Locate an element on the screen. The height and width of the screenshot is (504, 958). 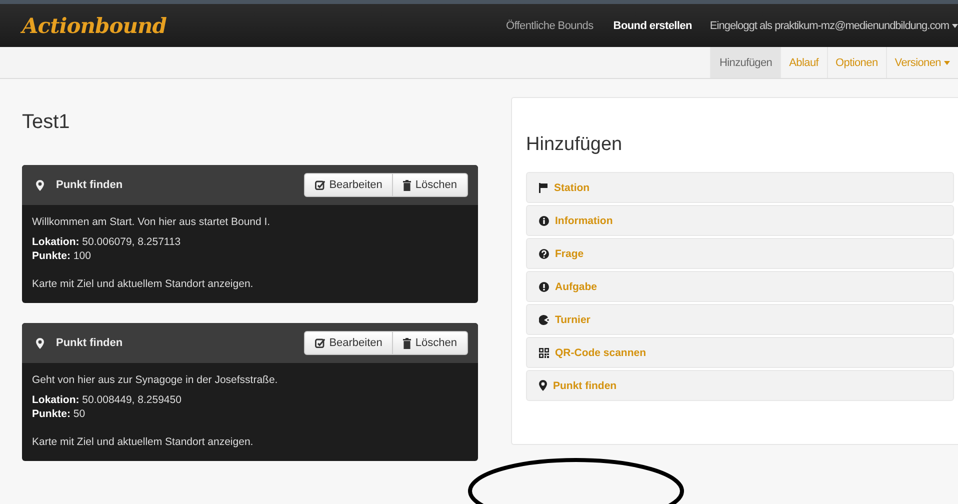
qr-code-icon is located at coordinates (544, 353).